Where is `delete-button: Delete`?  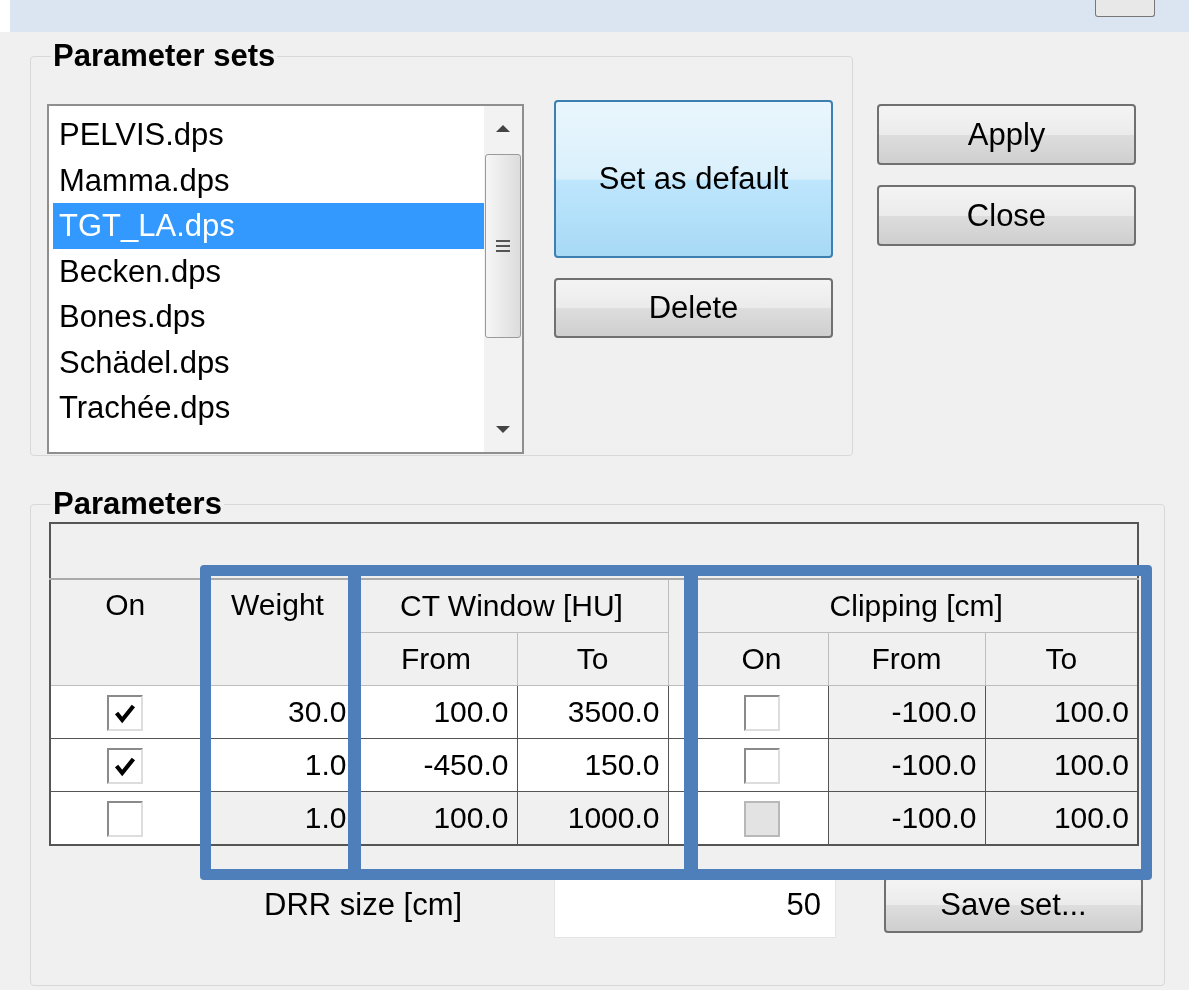
delete-button: Delete is located at coordinates (693, 308).